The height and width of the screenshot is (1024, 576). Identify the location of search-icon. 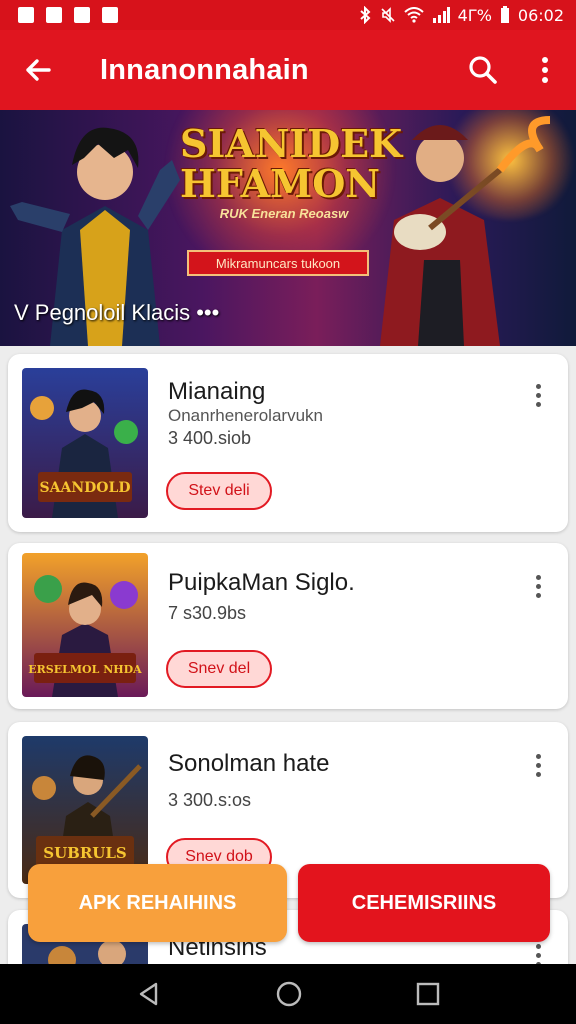
(483, 70).